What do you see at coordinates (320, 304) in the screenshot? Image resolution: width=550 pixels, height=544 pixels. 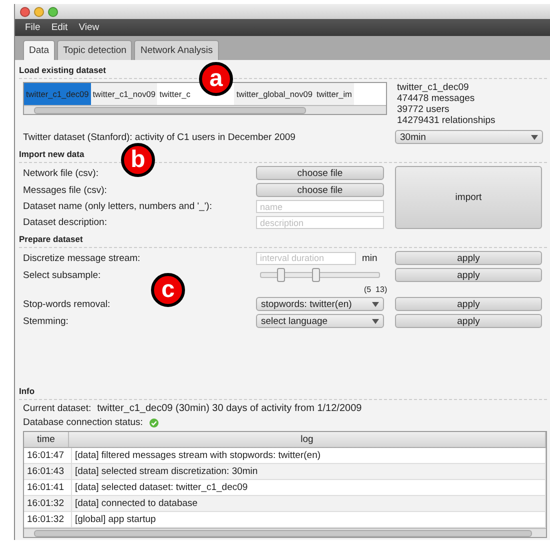 I see `dropdown: stopwords: twitter(en)` at bounding box center [320, 304].